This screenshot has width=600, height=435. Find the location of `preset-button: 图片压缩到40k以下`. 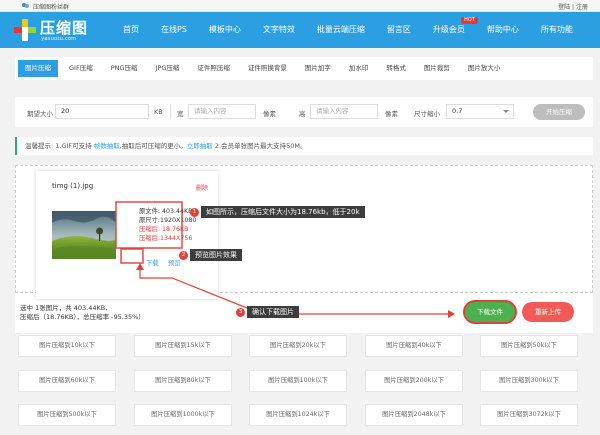

preset-button: 图片压缩到40k以下 is located at coordinates (414, 346).